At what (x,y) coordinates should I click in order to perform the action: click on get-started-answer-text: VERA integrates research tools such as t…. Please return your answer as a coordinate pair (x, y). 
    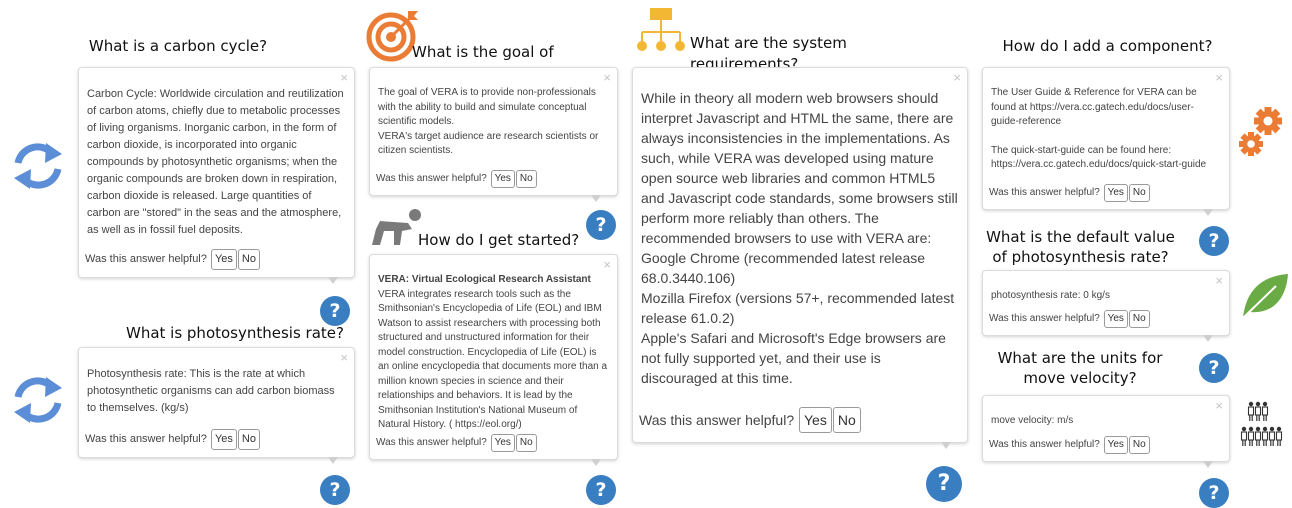
    Looking at the image, I should click on (493, 359).